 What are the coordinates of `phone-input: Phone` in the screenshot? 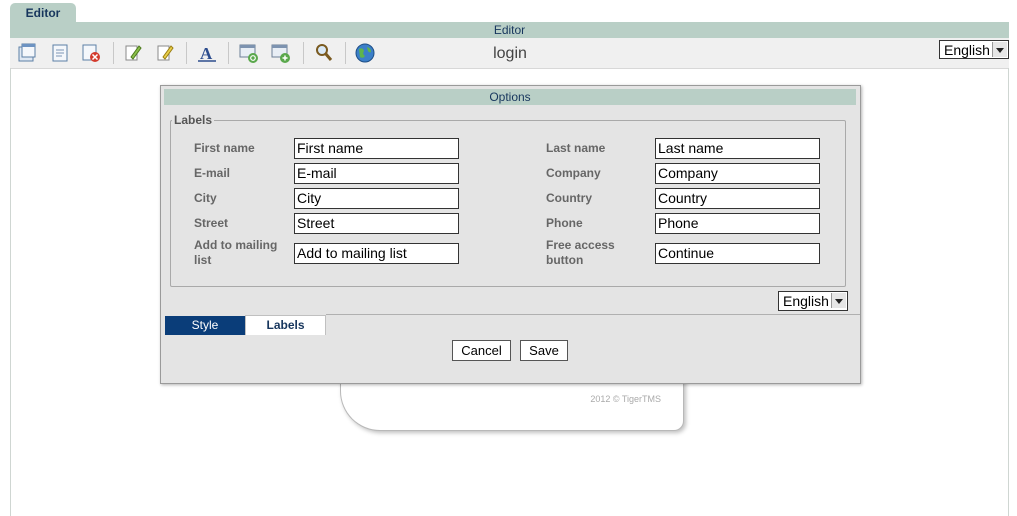 It's located at (737, 223).